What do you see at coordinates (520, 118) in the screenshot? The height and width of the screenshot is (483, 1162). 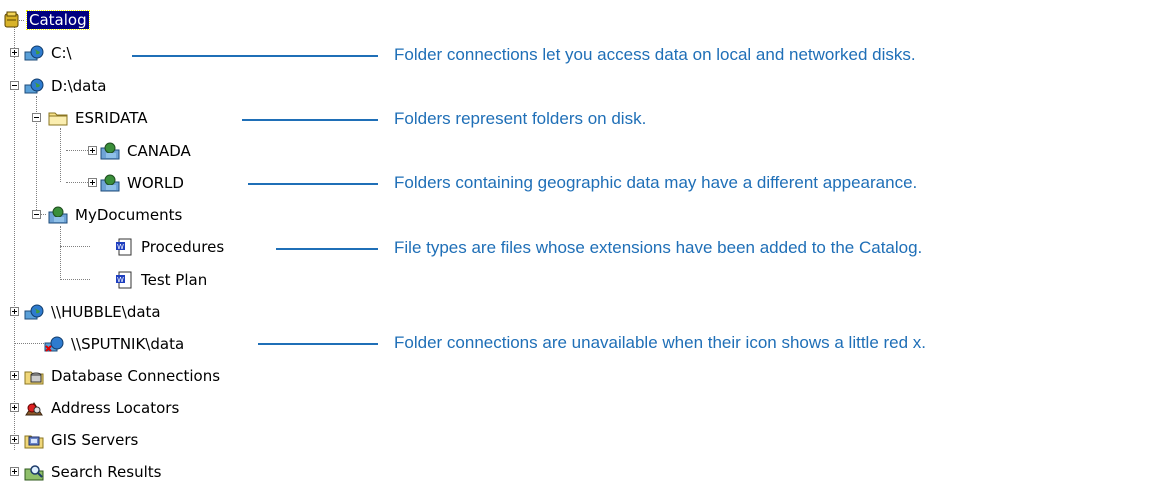 I see `callout-folders: Folders represent folders on disk.` at bounding box center [520, 118].